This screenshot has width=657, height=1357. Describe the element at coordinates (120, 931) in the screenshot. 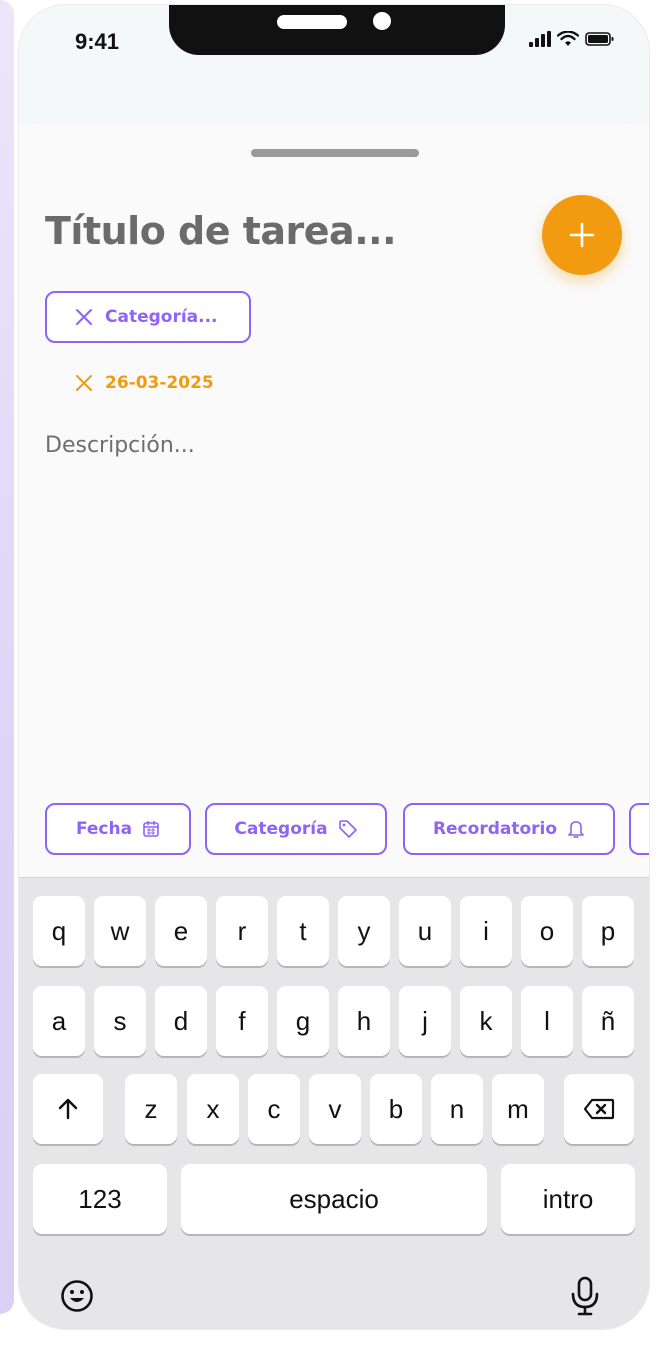

I see `key: w` at that location.